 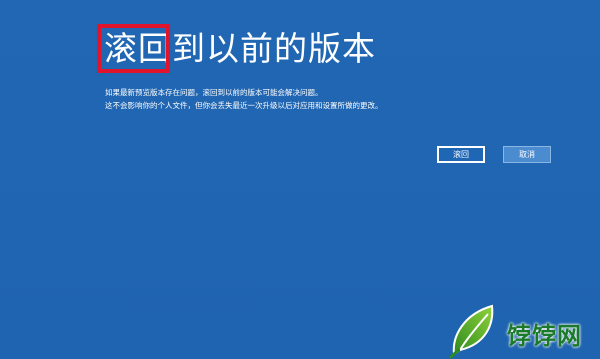 I want to click on watermark: 饽饽网, so click(x=521, y=329).